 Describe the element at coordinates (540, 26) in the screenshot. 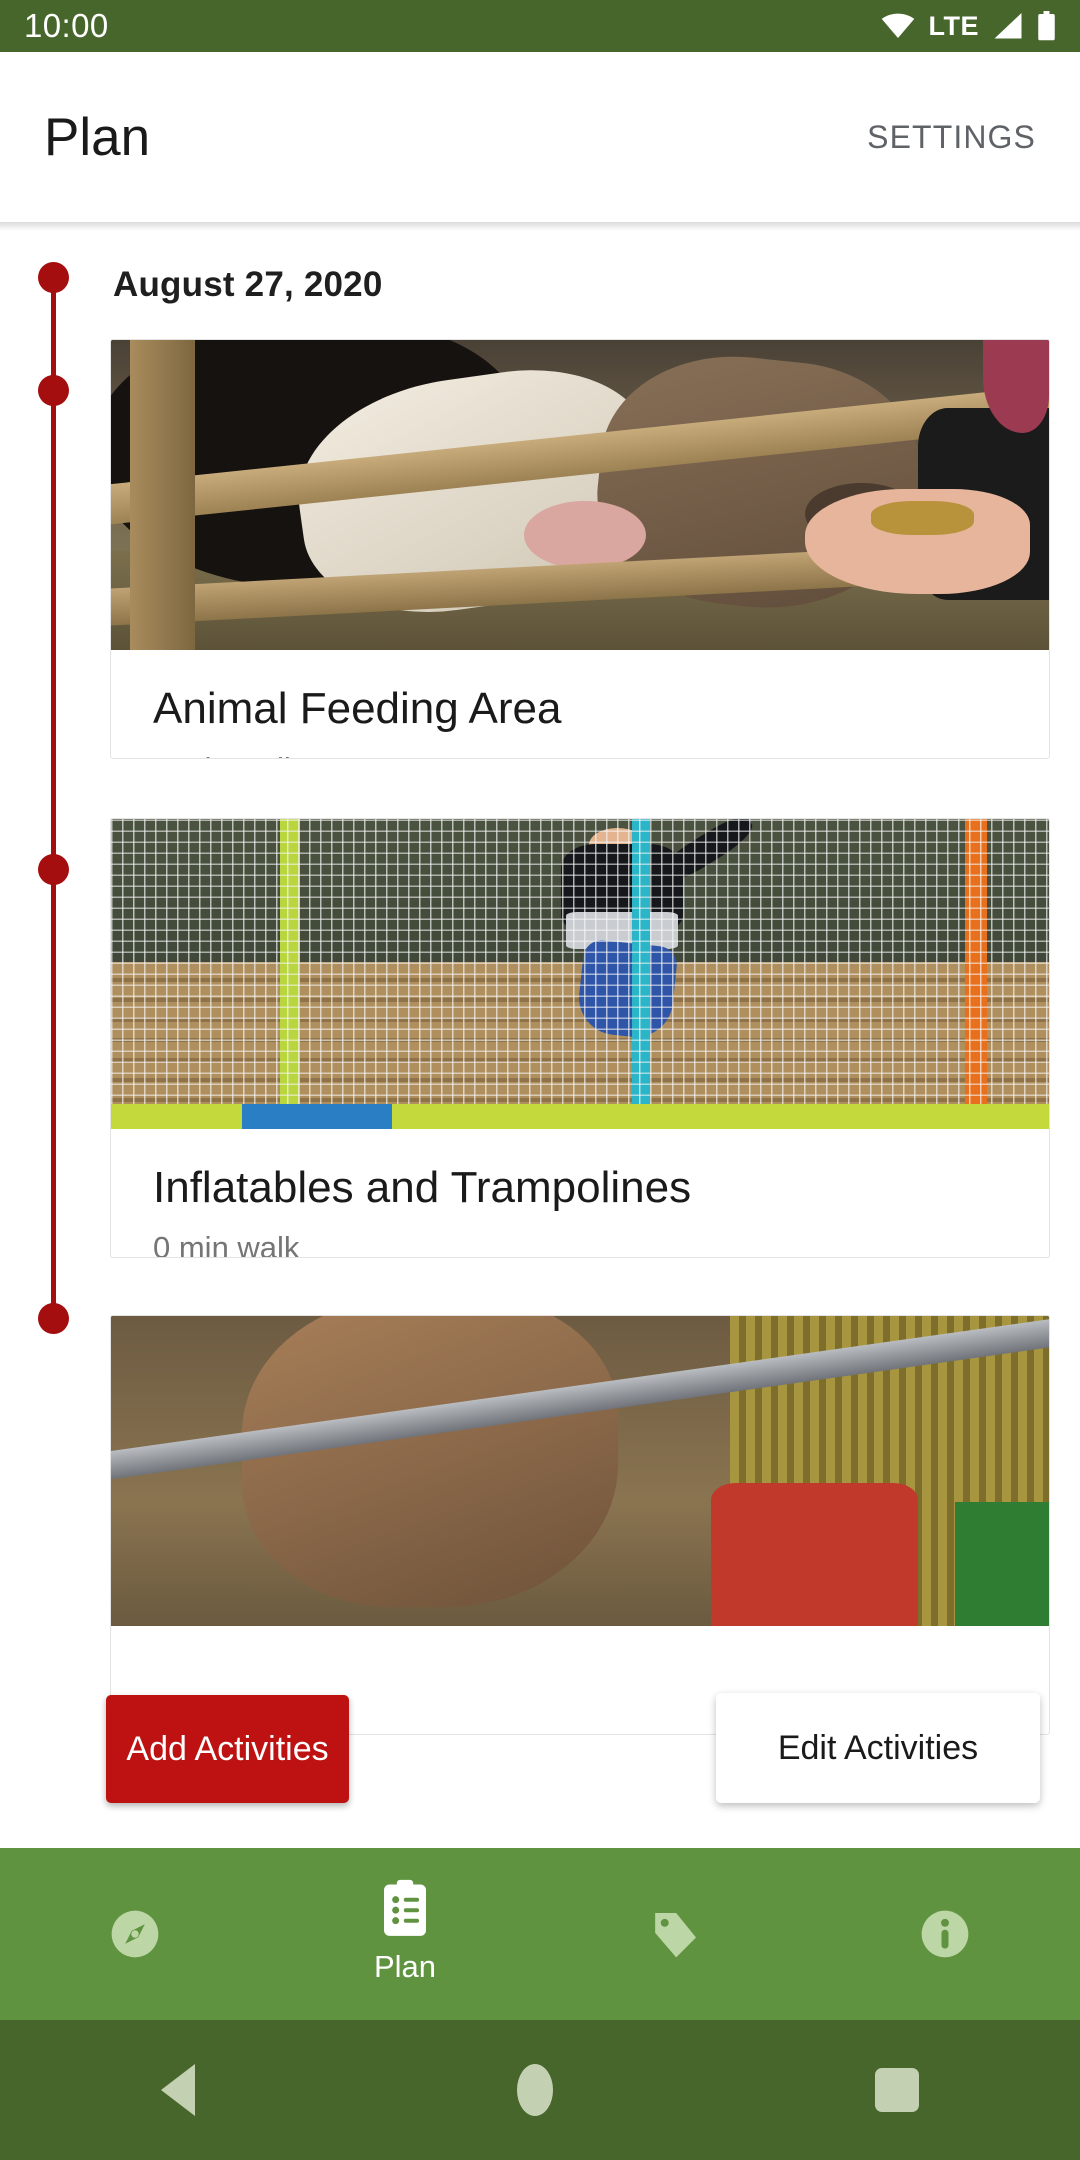

I see `status-bar: 10:00 LTE` at that location.